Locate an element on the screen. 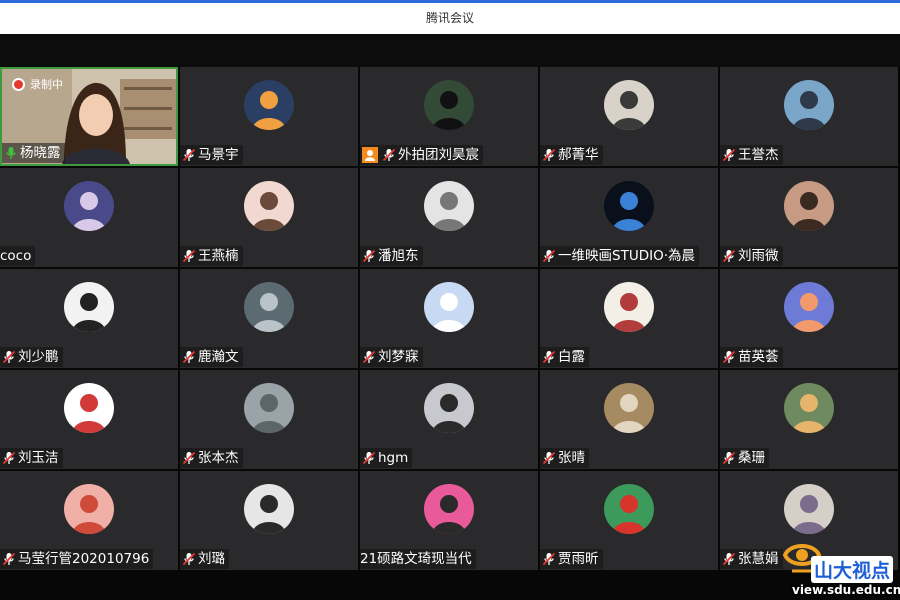 This screenshot has width=900, height=600. participant-tile: coco is located at coordinates (89, 217).